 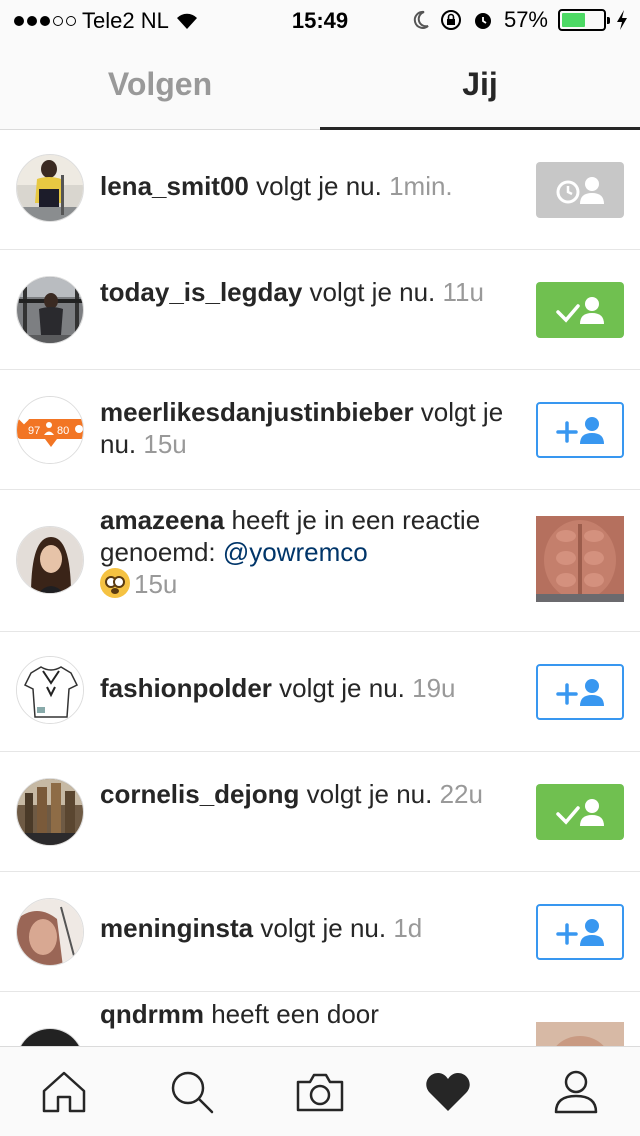 What do you see at coordinates (295, 552) in the screenshot?
I see `mention-link: @yowremco` at bounding box center [295, 552].